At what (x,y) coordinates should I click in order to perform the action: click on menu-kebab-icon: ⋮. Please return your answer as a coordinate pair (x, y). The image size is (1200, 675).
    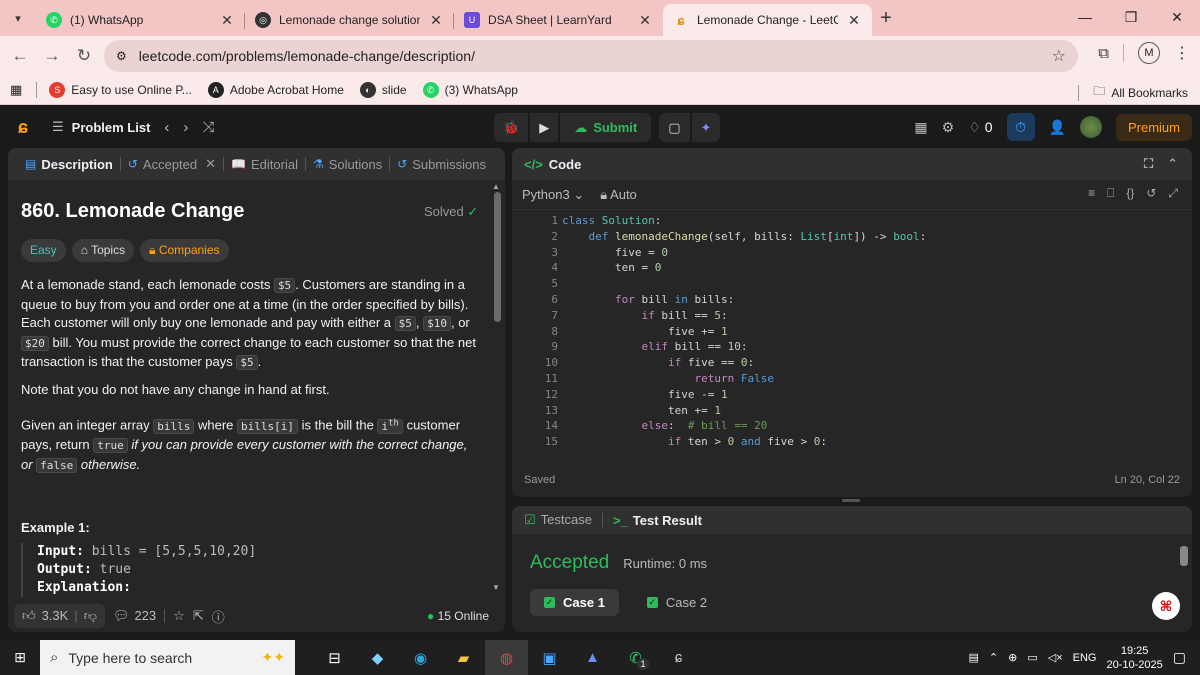
    Looking at the image, I should click on (1182, 53).